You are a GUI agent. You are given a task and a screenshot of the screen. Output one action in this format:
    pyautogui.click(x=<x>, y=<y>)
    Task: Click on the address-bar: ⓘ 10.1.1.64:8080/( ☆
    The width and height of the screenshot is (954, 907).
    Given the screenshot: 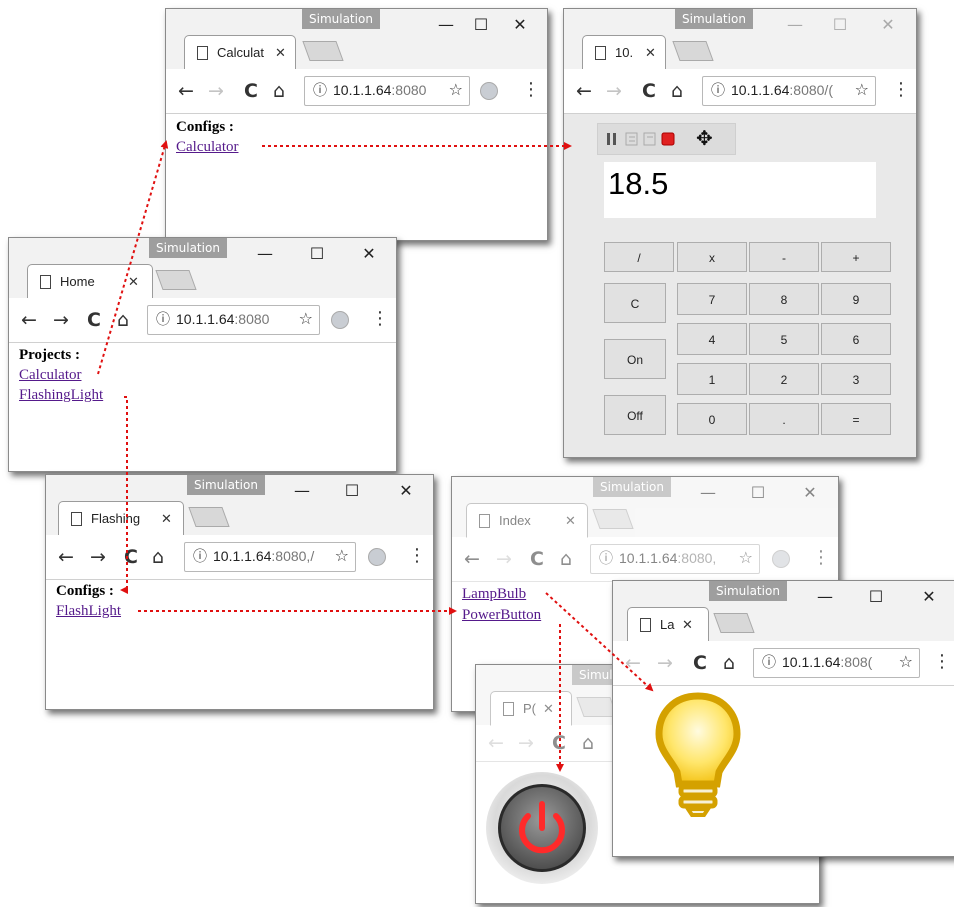 What is the action you would take?
    pyautogui.click(x=789, y=91)
    